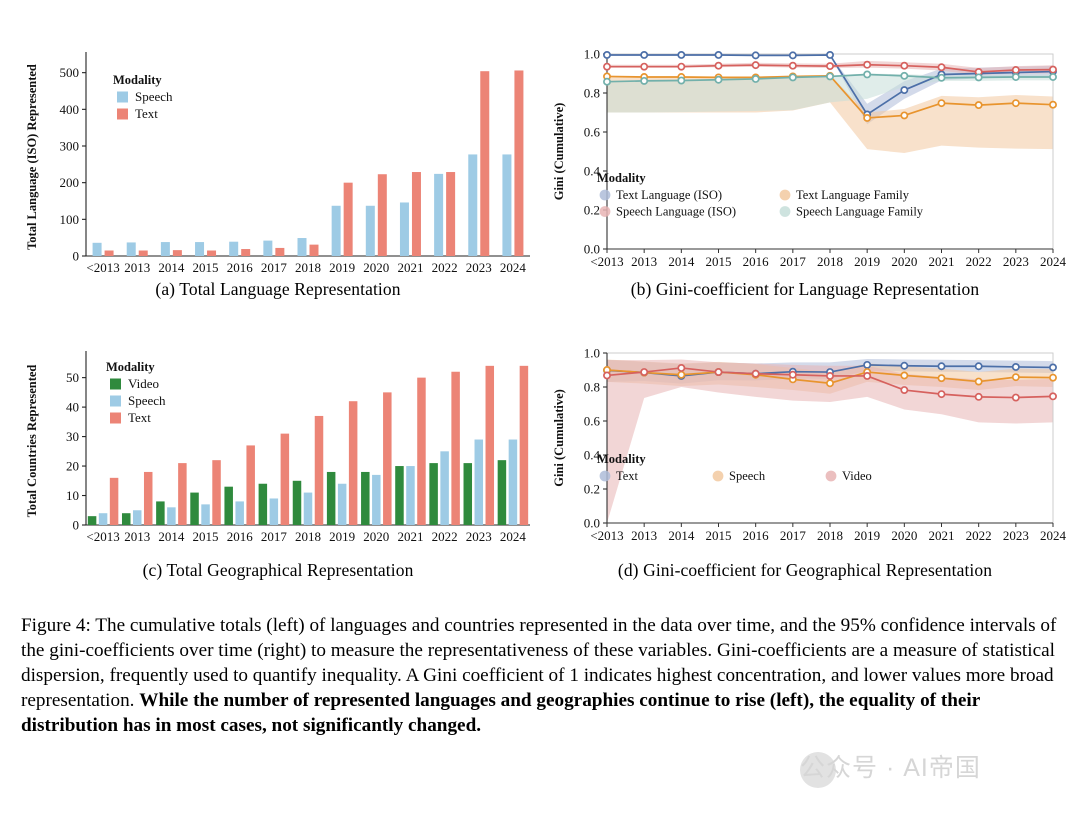 The width and height of the screenshot is (1080, 824). Describe the element at coordinates (342, 536) in the screenshot. I see `x-tick-label: 2019` at that location.